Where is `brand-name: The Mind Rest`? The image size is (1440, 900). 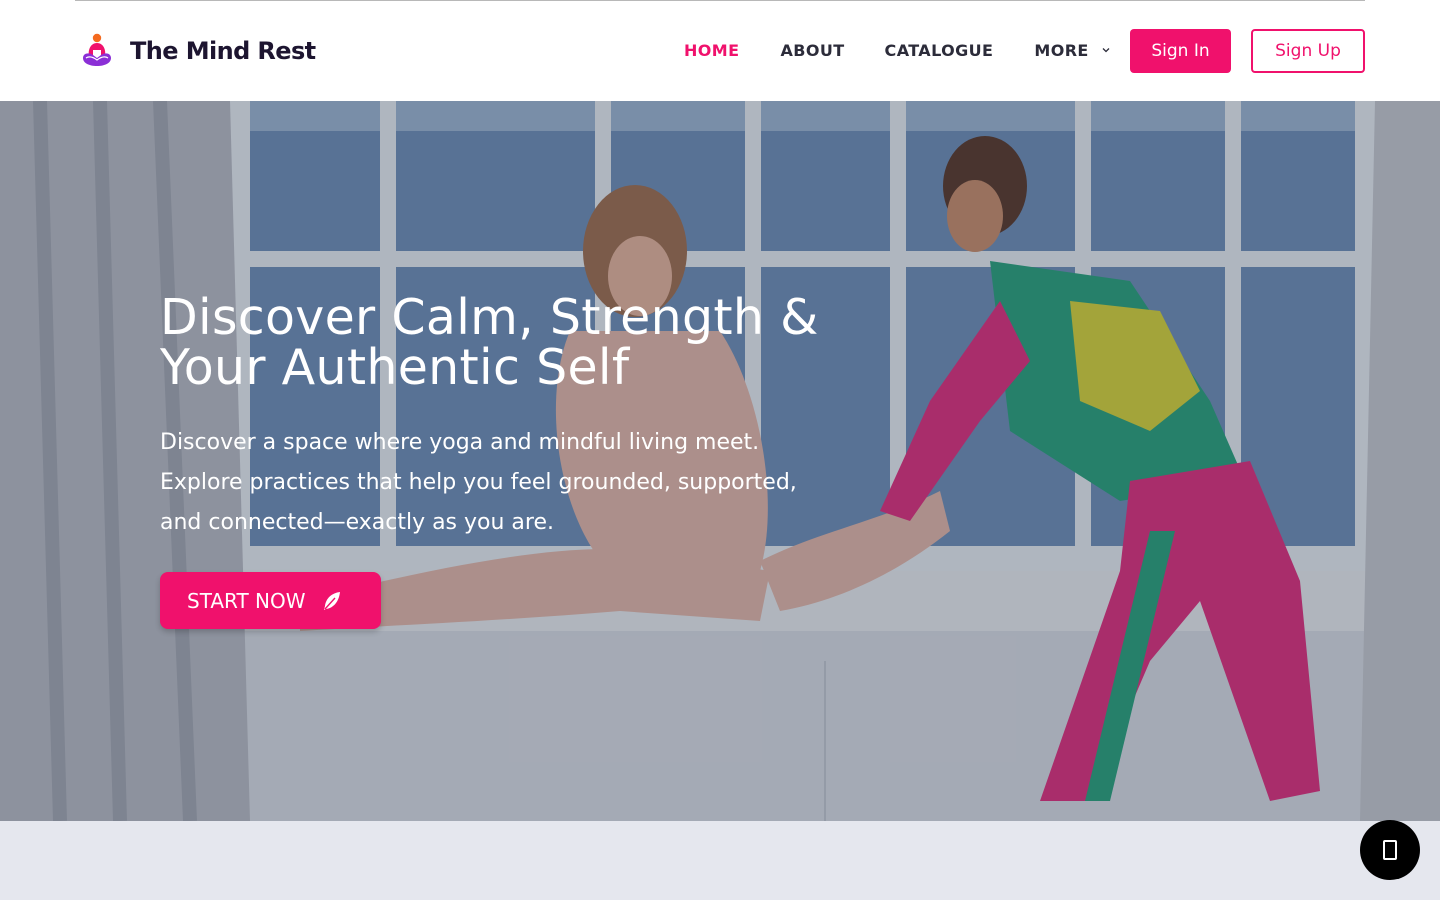
brand-name: The Mind Rest is located at coordinates (223, 51).